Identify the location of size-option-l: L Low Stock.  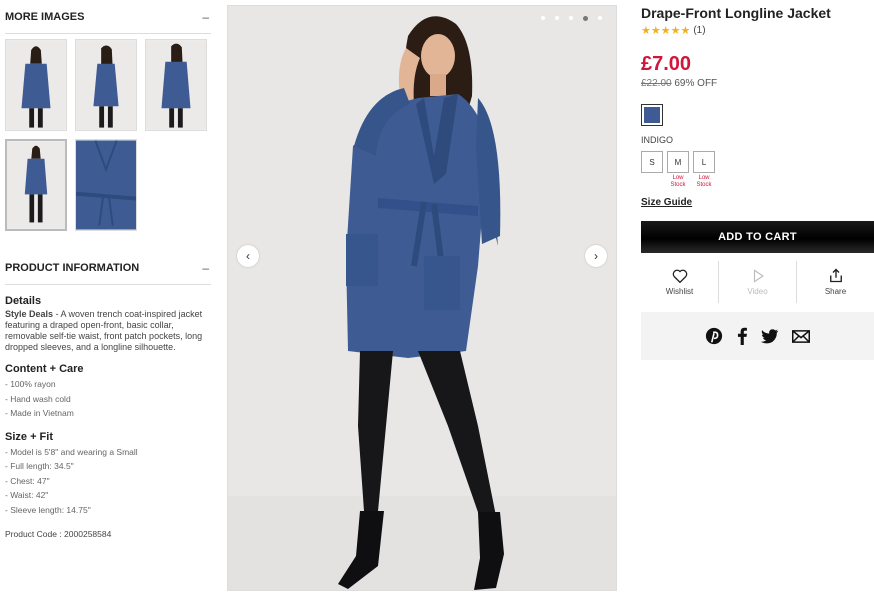
(704, 170).